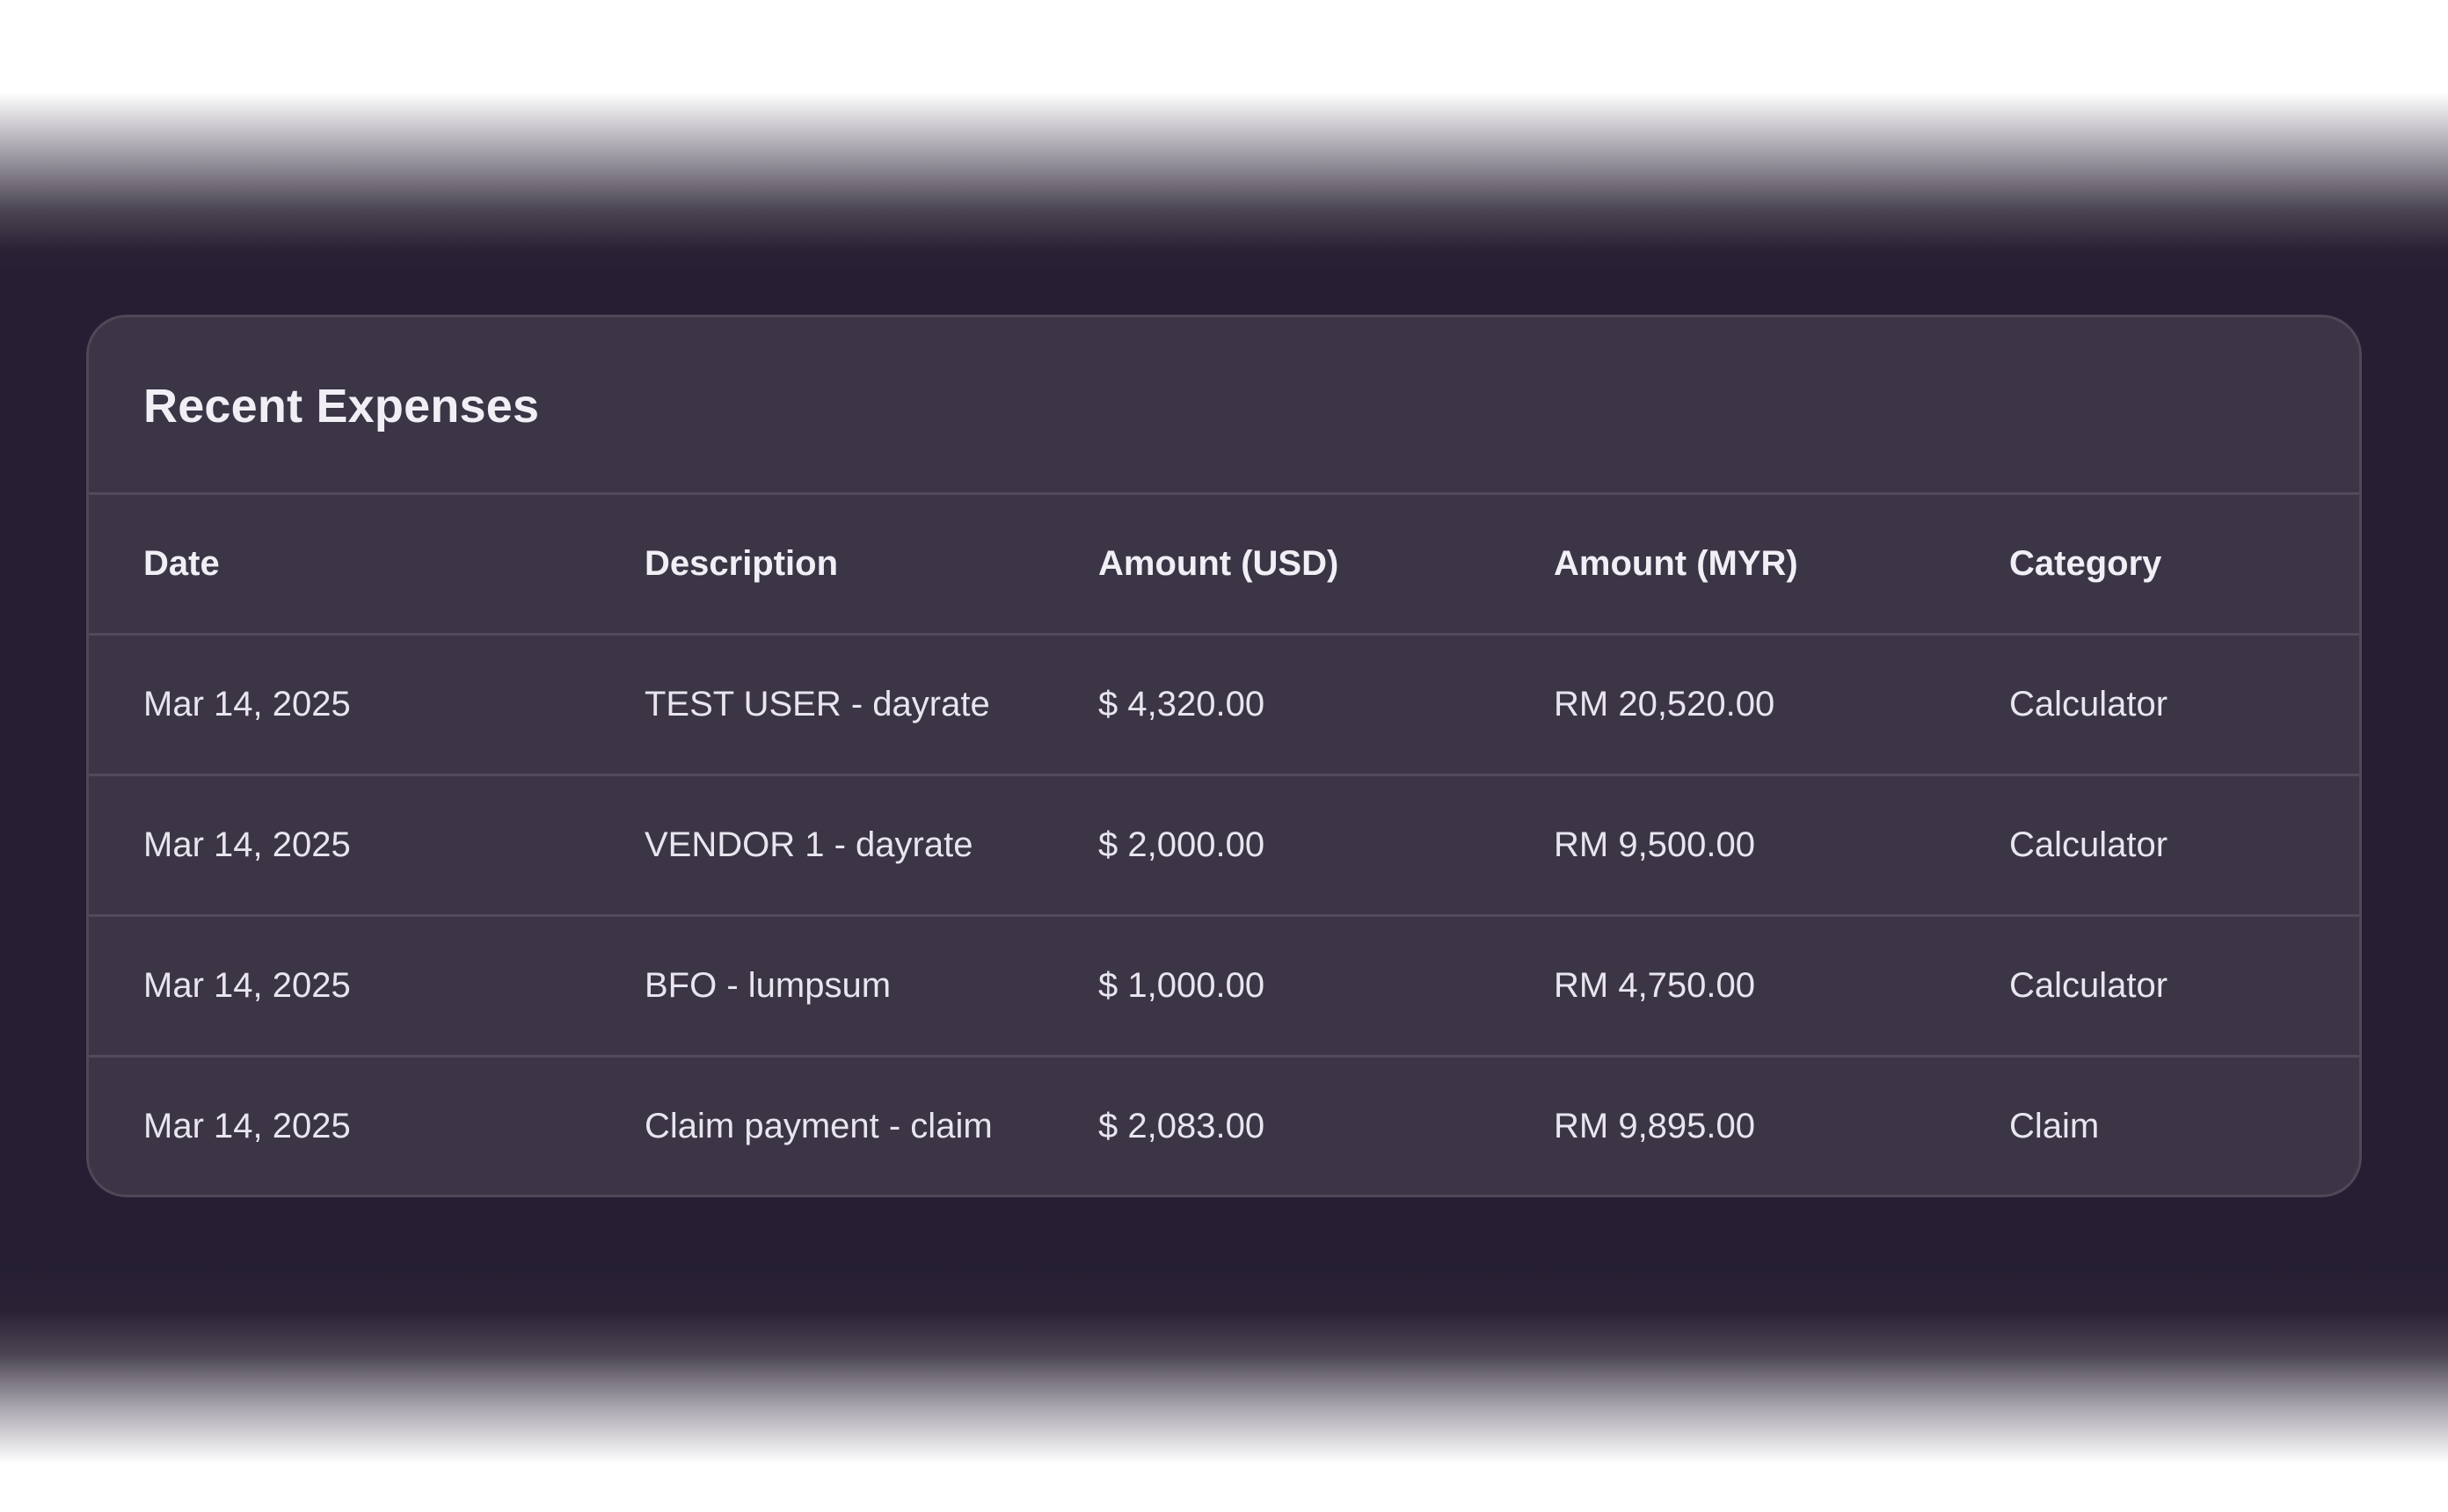 The width and height of the screenshot is (2448, 1512). Describe the element at coordinates (1655, 986) in the screenshot. I see `amount-myr-cell: RM 4,750.00` at that location.